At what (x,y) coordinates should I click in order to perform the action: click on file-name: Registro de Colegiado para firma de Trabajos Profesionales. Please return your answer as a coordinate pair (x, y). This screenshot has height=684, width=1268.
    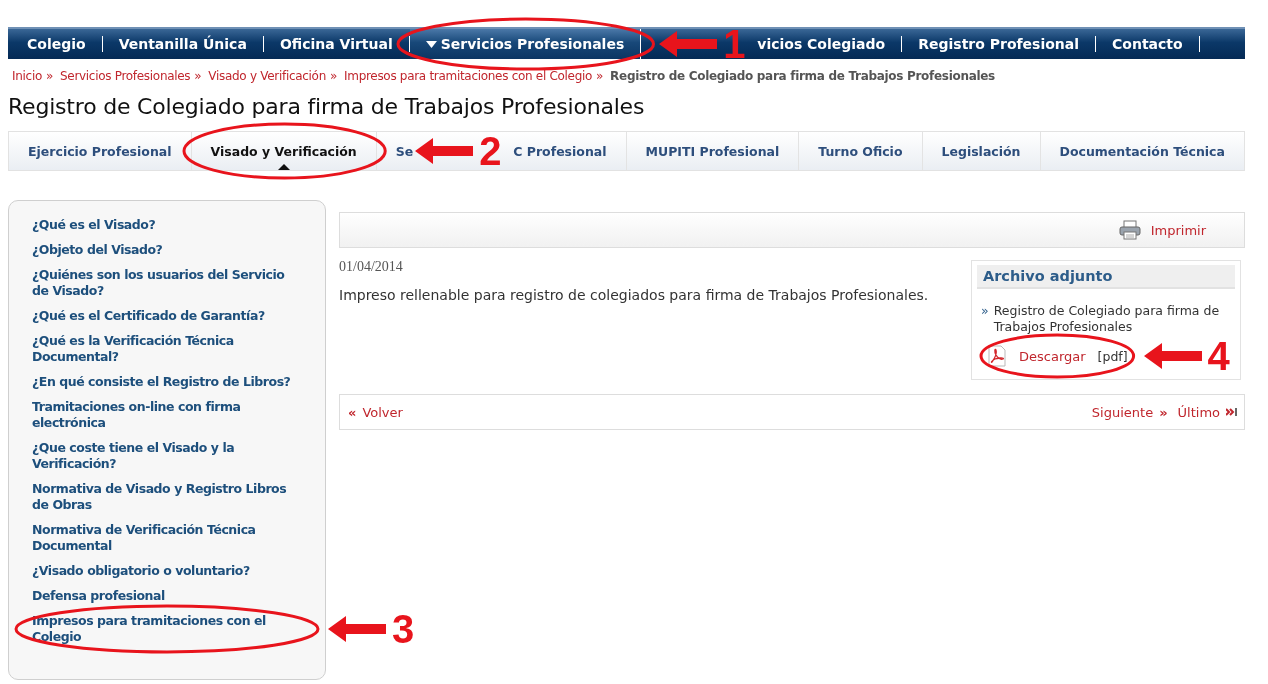
    Looking at the image, I should click on (1107, 319).